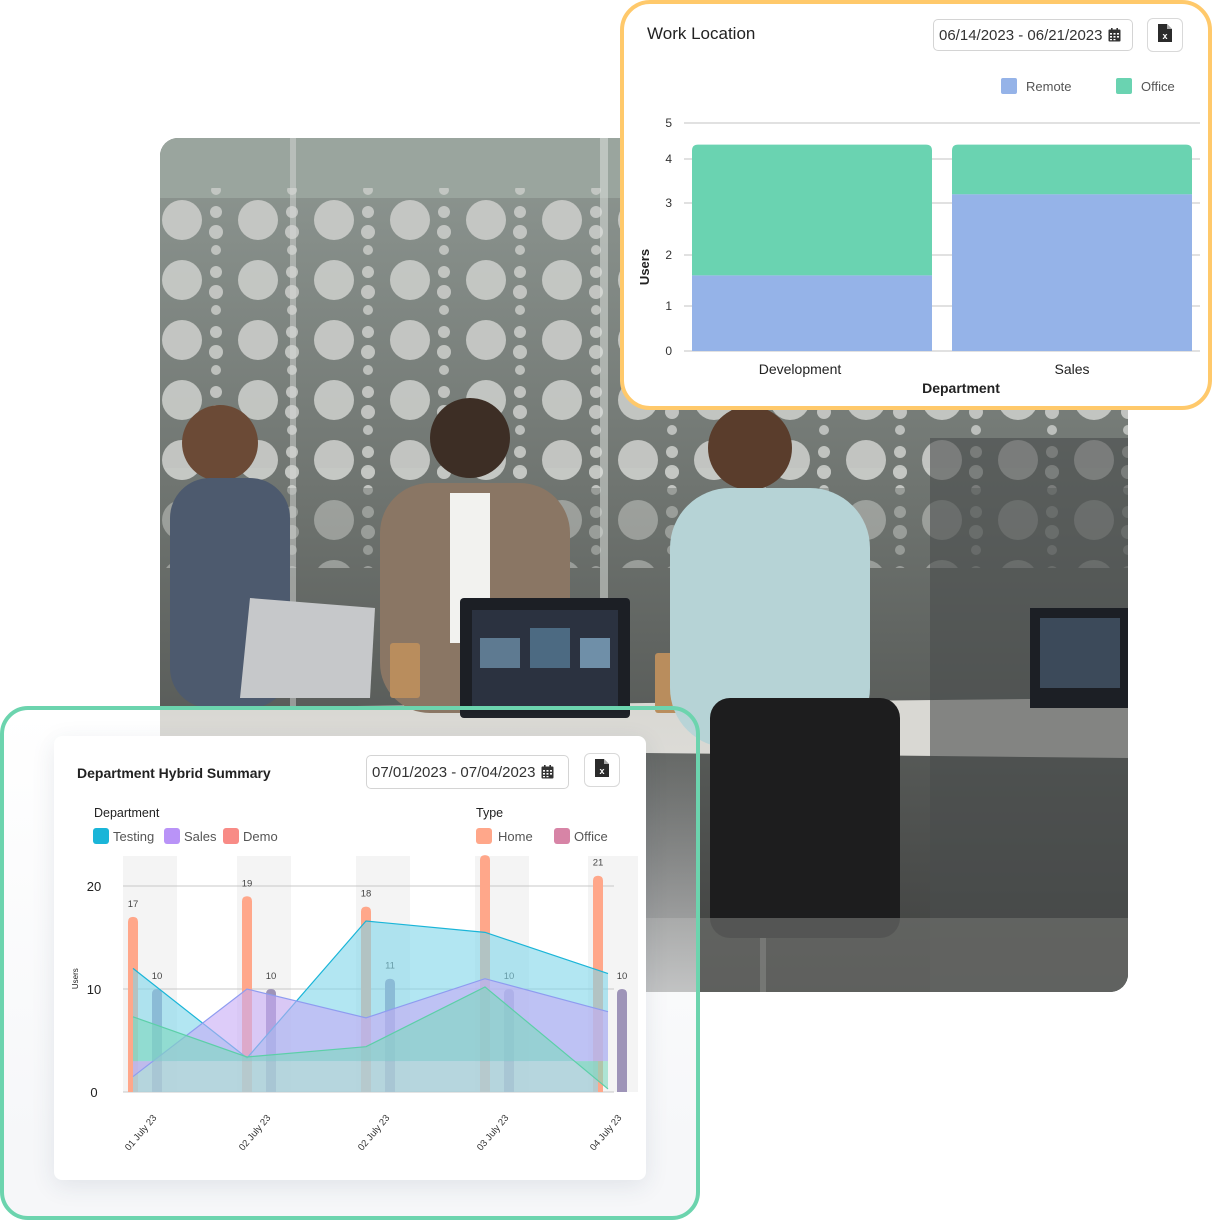  Describe the element at coordinates (1009, 86) in the screenshot. I see `legend-swatch-remote` at that location.